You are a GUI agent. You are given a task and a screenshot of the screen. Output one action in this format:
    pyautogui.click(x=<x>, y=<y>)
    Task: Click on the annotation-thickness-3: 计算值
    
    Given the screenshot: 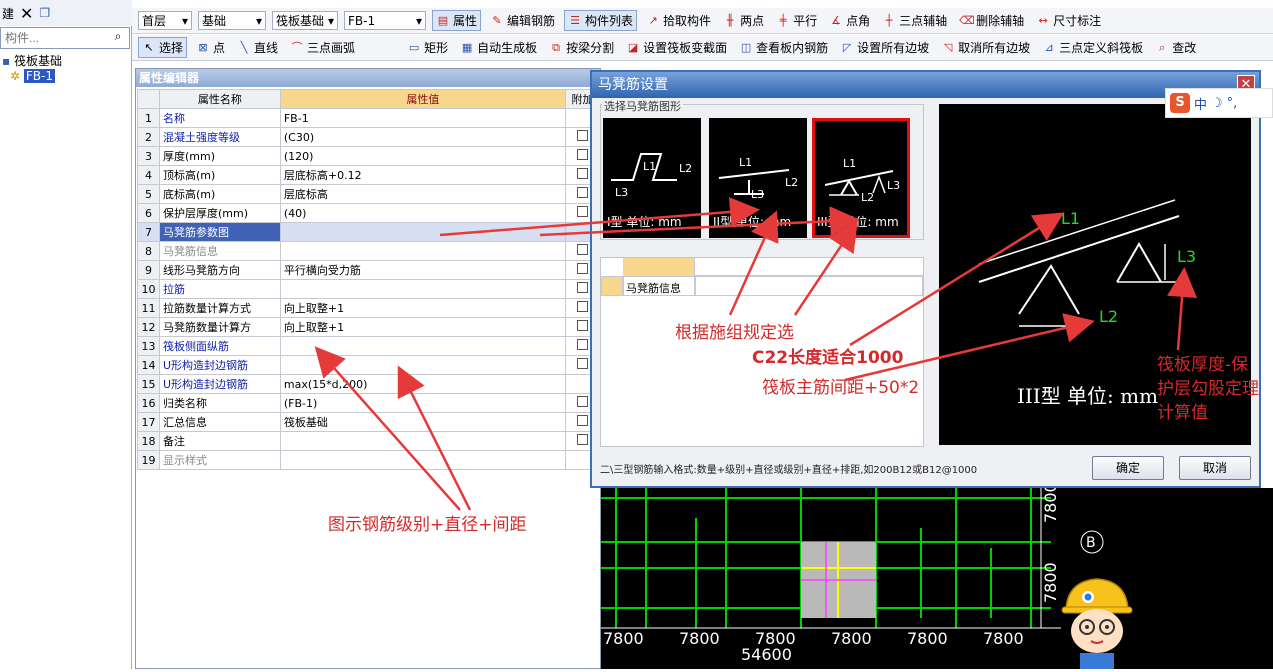 What is the action you would take?
    pyautogui.click(x=1182, y=413)
    